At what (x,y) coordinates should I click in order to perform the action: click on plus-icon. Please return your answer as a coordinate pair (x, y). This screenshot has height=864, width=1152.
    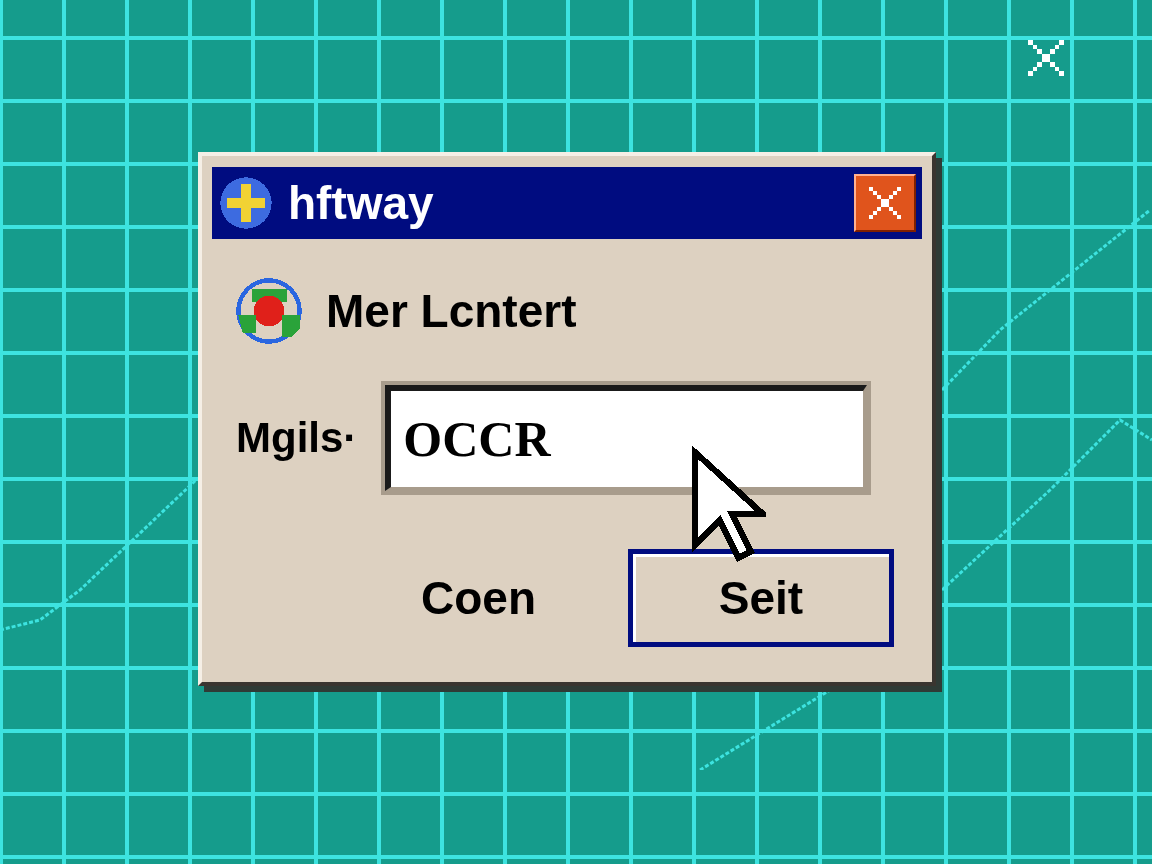
    Looking at the image, I should click on (246, 203).